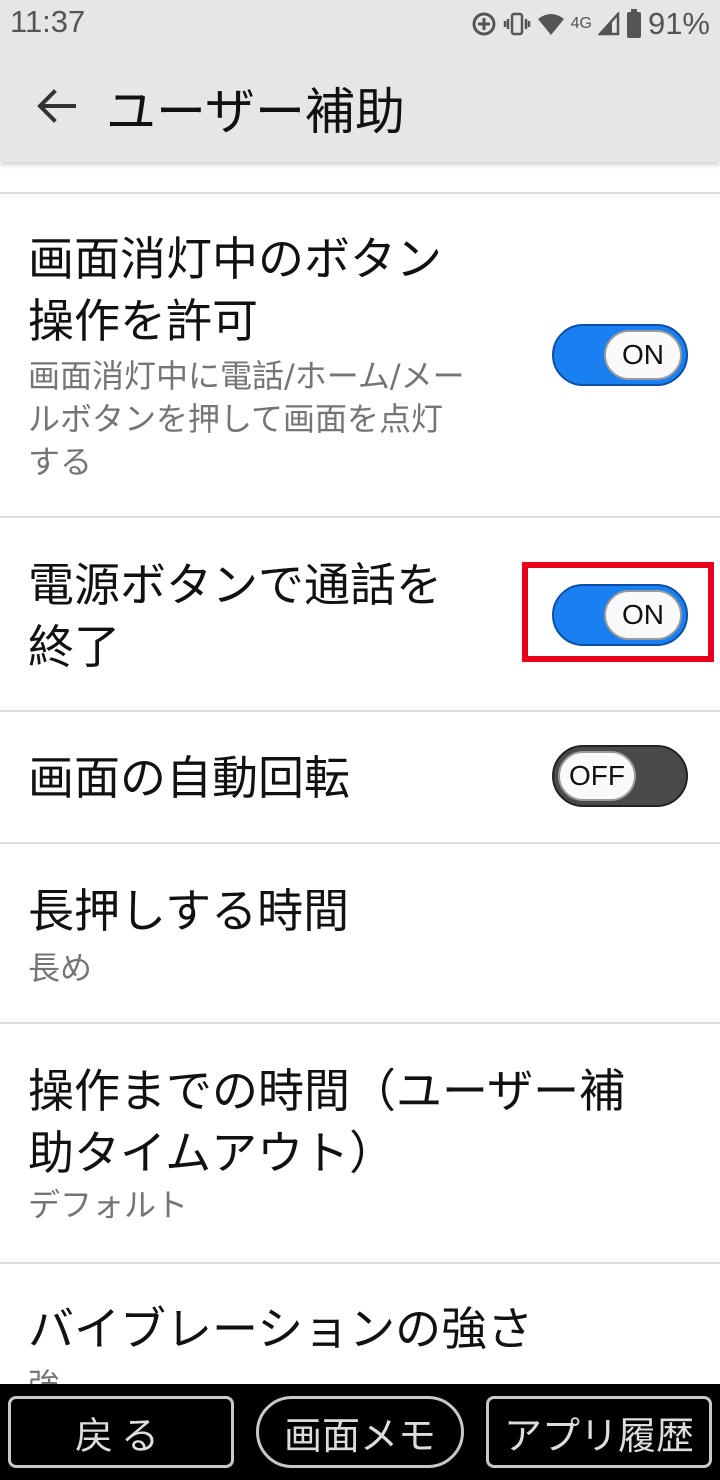  I want to click on toggle-knob: ON, so click(643, 355).